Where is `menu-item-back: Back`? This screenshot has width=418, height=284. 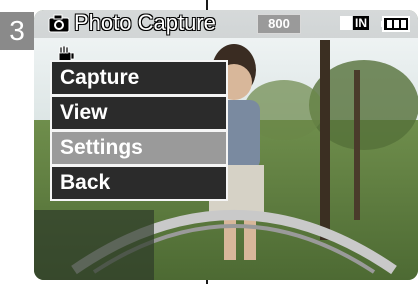
menu-item-back: Back is located at coordinates (139, 183).